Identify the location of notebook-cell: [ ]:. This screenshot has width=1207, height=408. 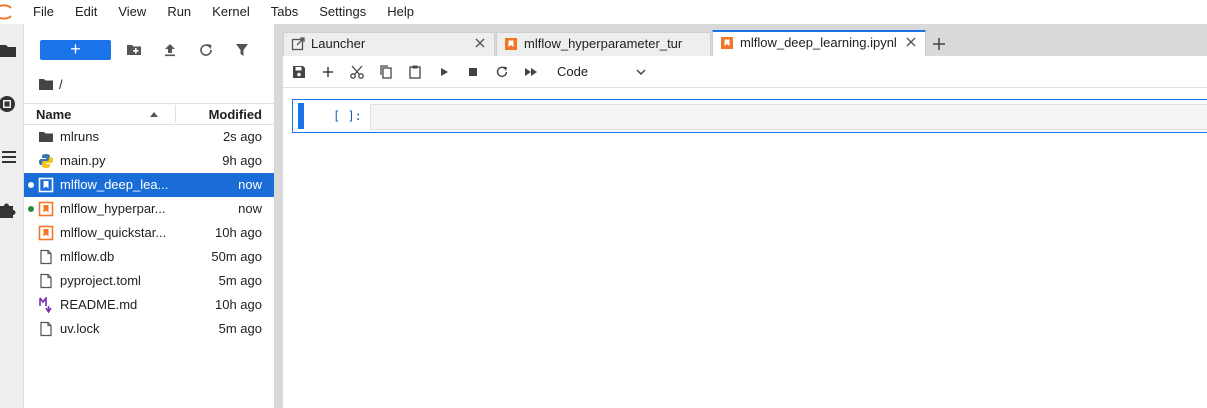
(749, 116).